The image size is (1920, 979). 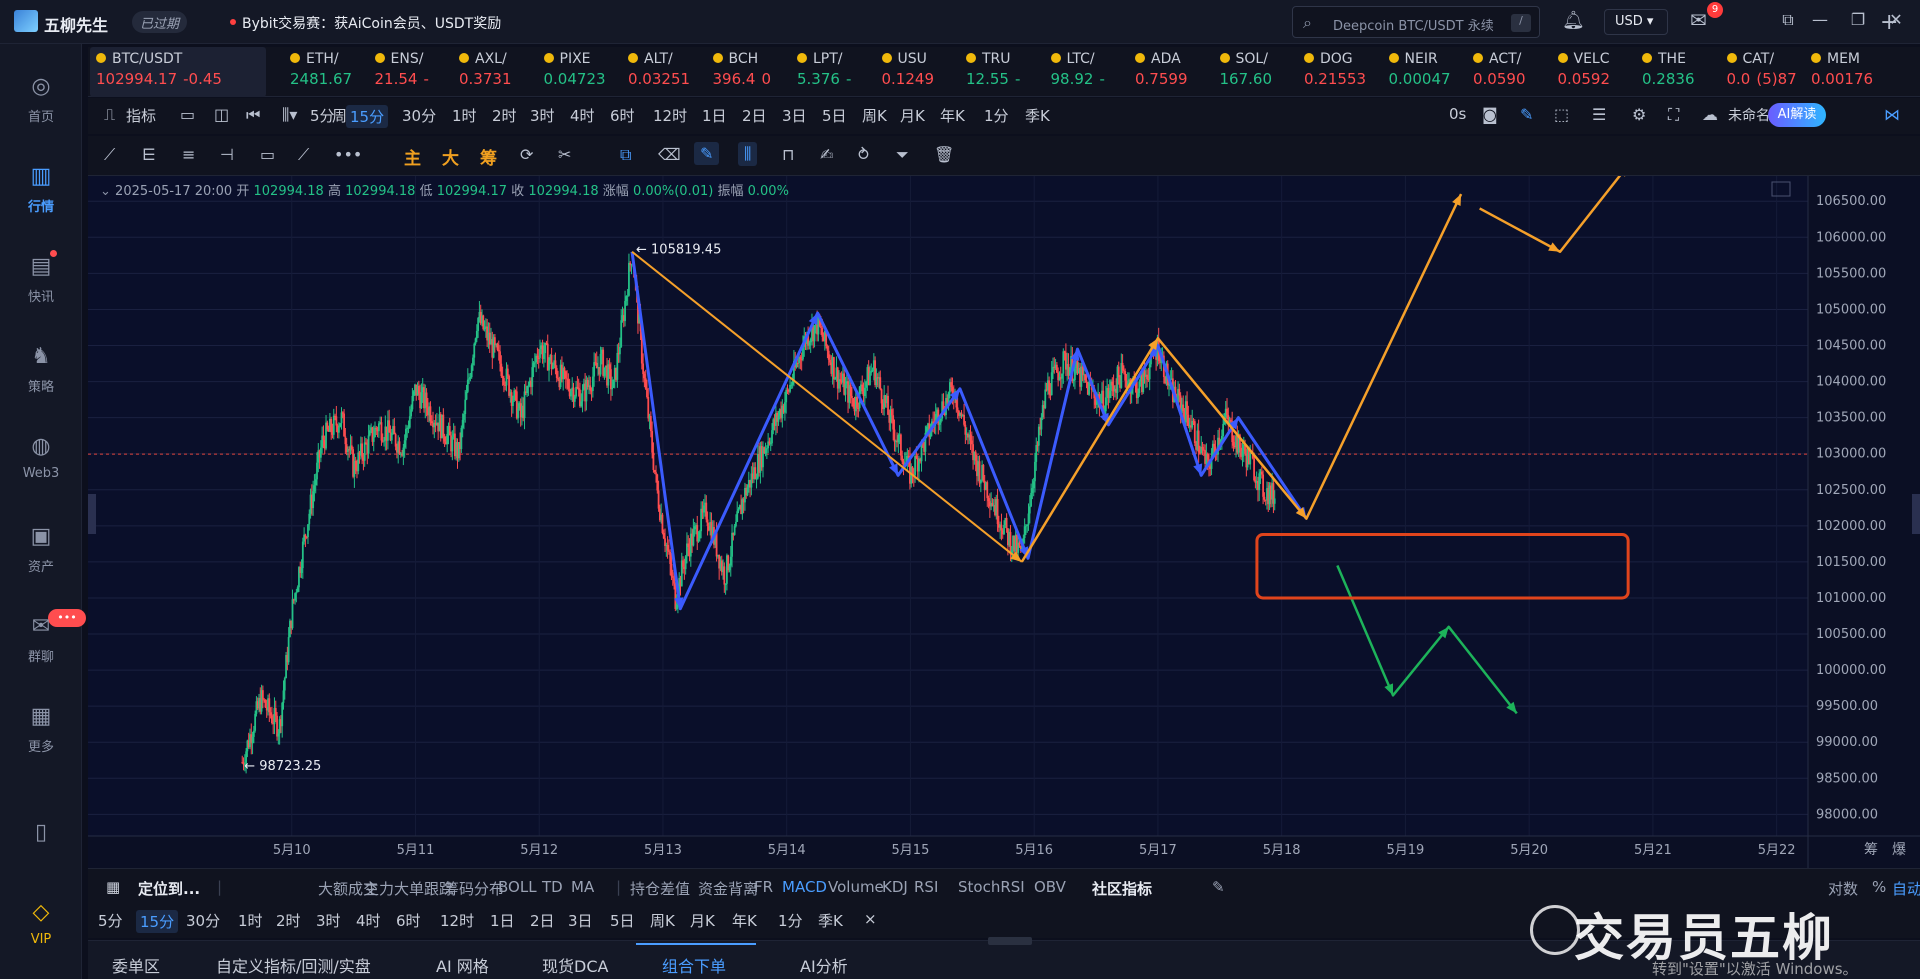 I want to click on locate-icon: ▦, so click(x=113, y=887).